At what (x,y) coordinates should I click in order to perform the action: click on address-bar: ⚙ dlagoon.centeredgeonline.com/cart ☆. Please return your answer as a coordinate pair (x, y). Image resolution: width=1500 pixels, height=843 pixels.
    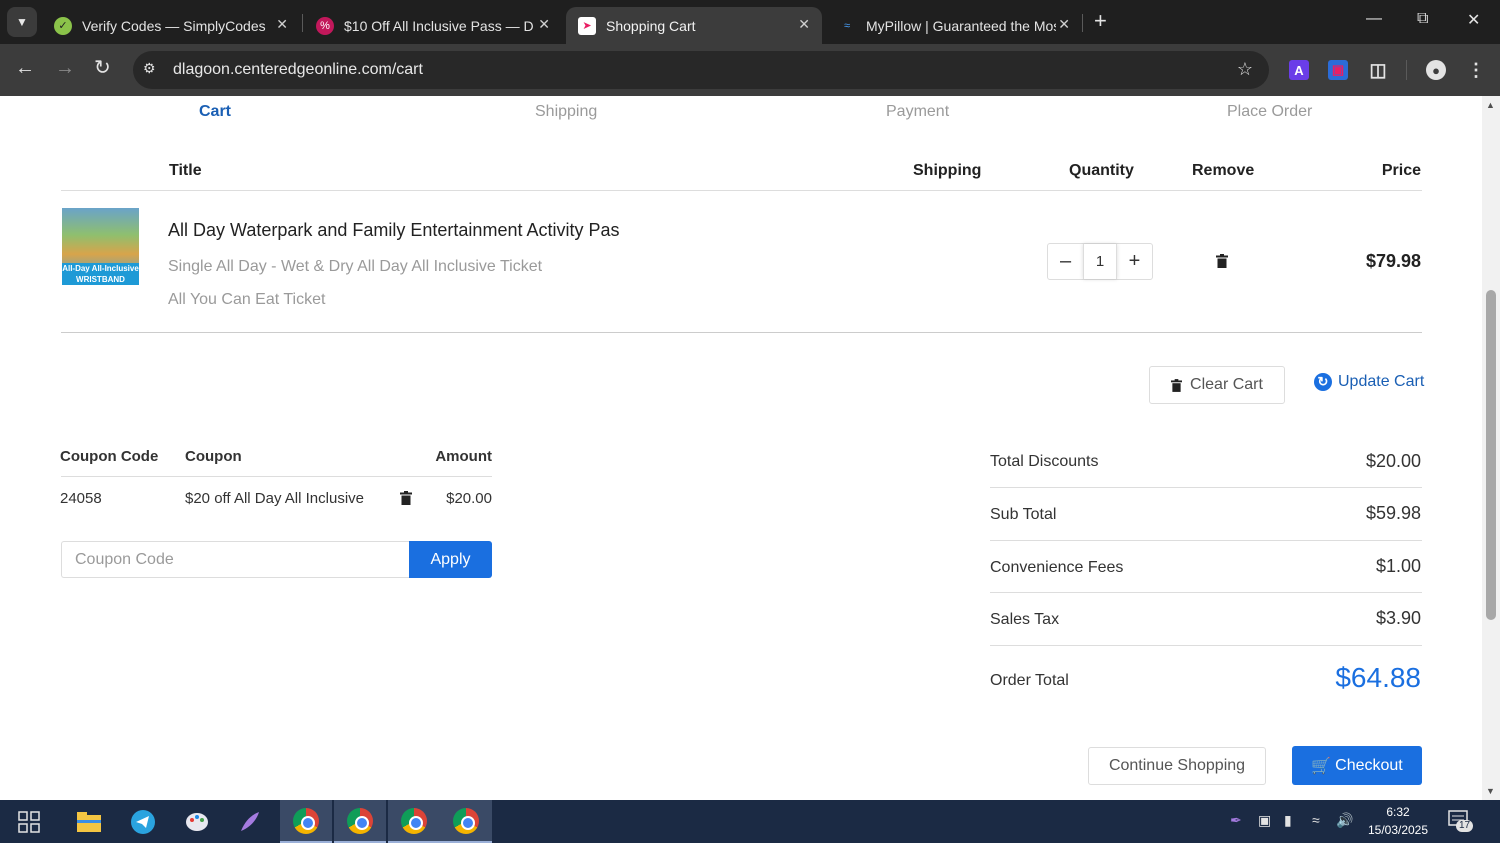
    Looking at the image, I should click on (701, 70).